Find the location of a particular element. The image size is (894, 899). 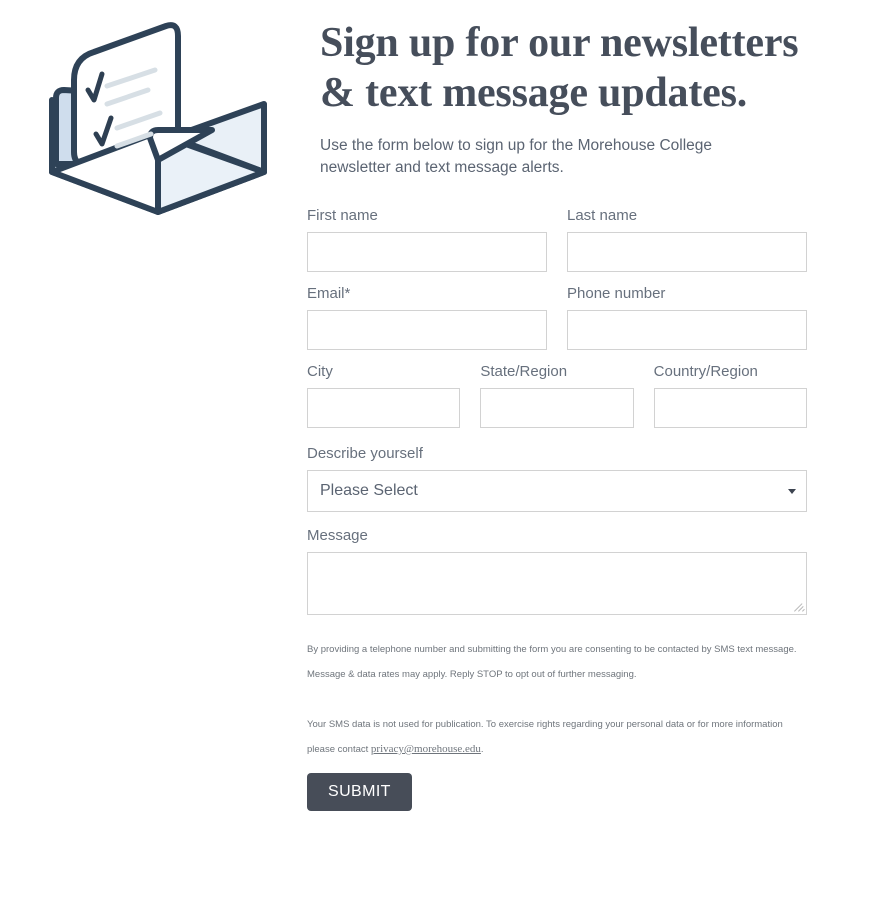

submit-button: SUBMIT is located at coordinates (359, 792).